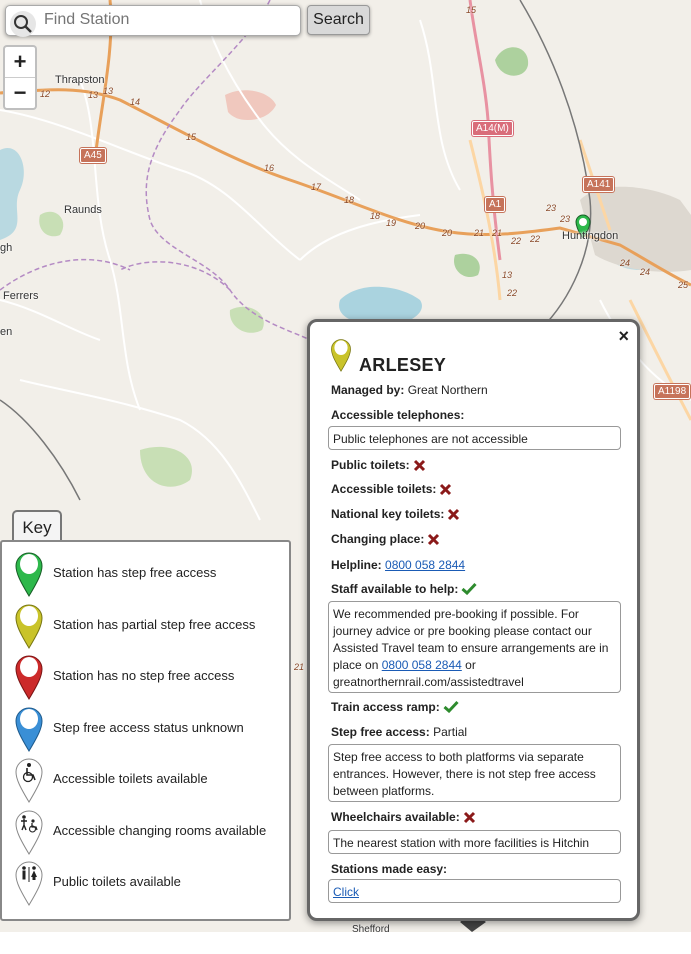  I want to click on stations-made-easy-box: Click, so click(474, 891).